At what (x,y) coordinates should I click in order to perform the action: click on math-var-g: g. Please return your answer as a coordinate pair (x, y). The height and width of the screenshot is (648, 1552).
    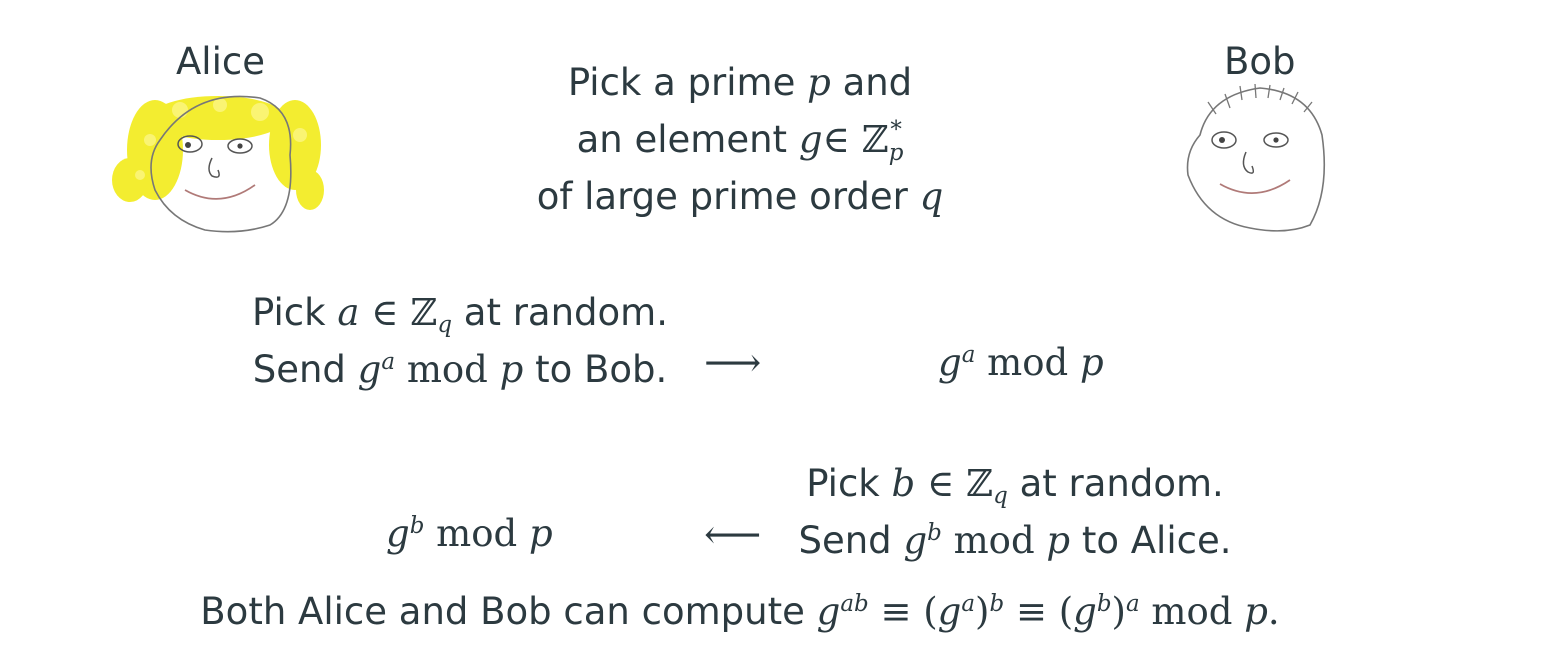
    Looking at the image, I should click on (810, 139).